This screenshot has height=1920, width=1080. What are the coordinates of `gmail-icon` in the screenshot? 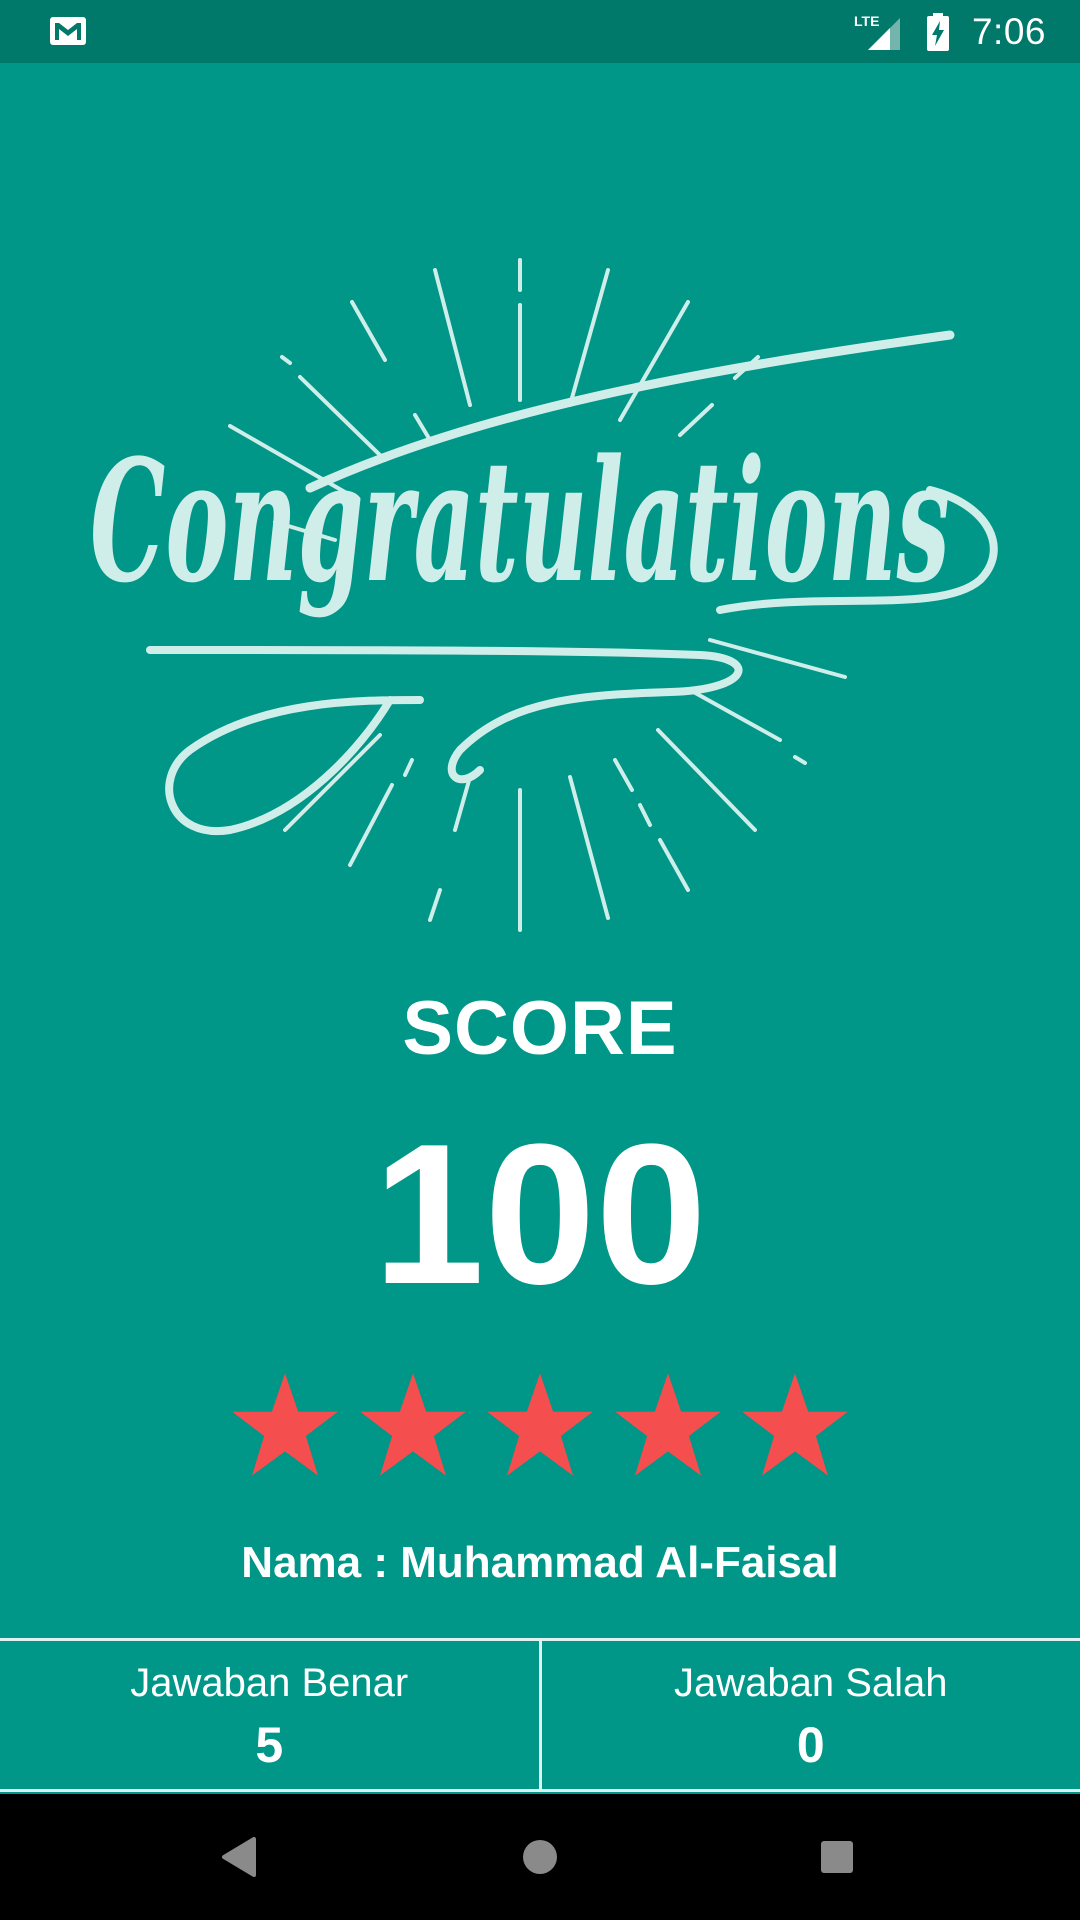 It's located at (68, 31).